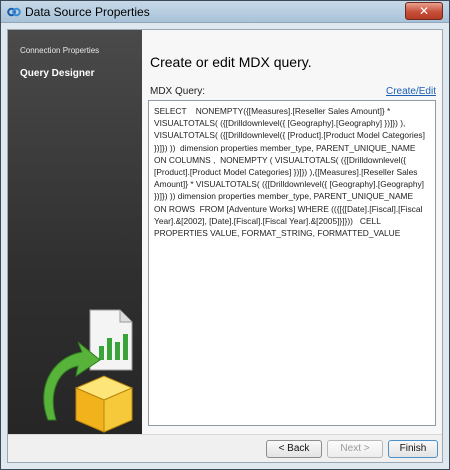  What do you see at coordinates (88, 371) in the screenshot?
I see `document-chart-cube-icon` at bounding box center [88, 371].